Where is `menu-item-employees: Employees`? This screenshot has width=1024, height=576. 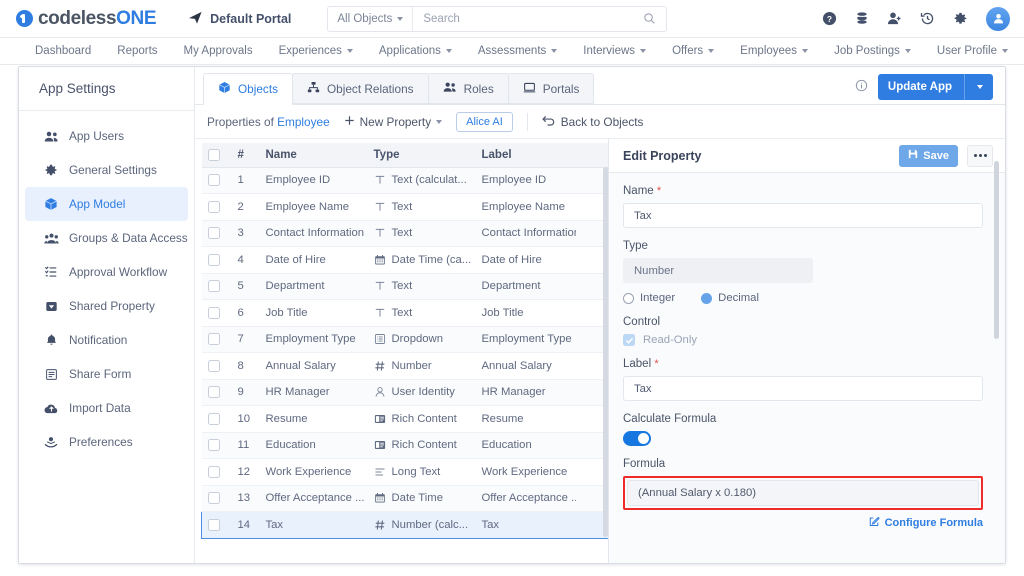
menu-item-employees: Employees is located at coordinates (774, 51).